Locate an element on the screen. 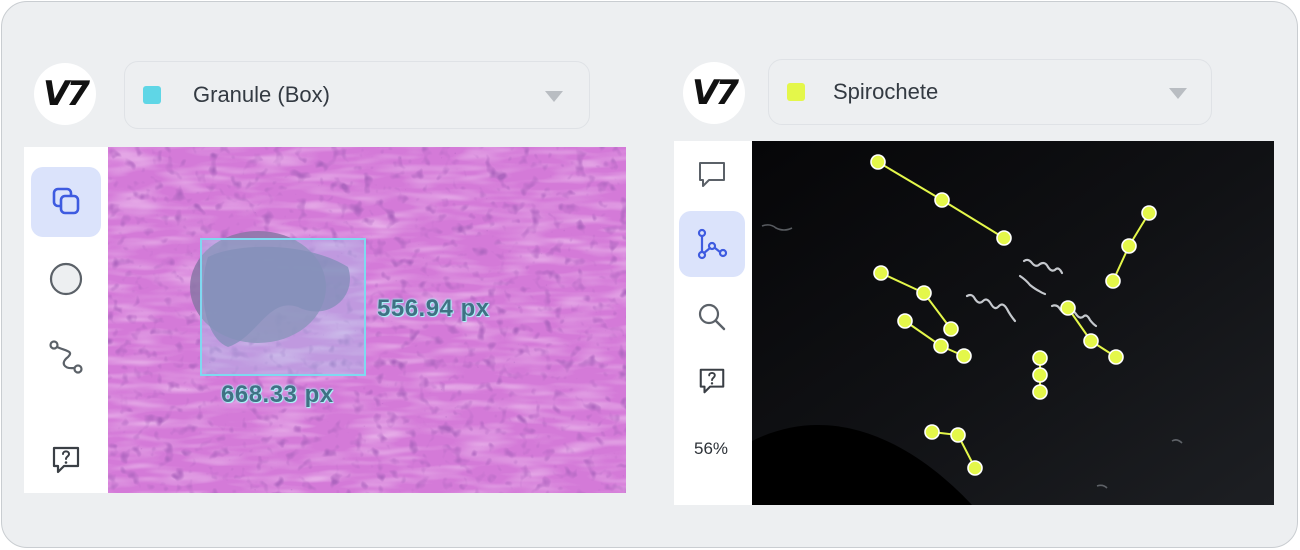  bounding-box is located at coordinates (283, 307).